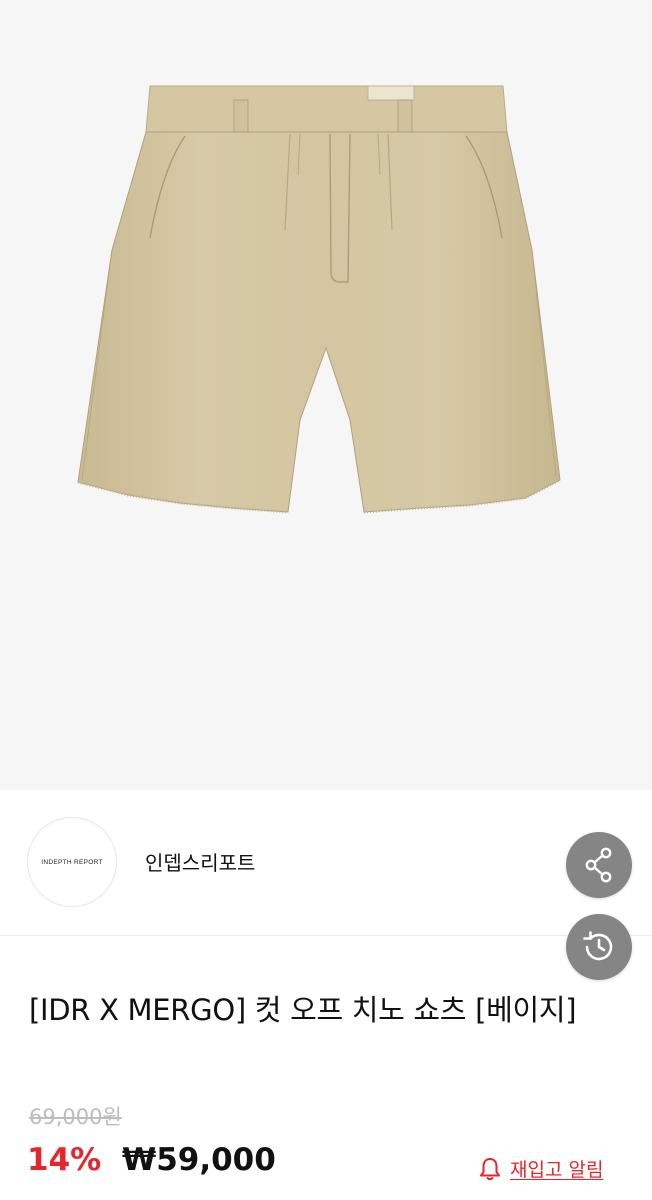  I want to click on share-icon, so click(598, 865).